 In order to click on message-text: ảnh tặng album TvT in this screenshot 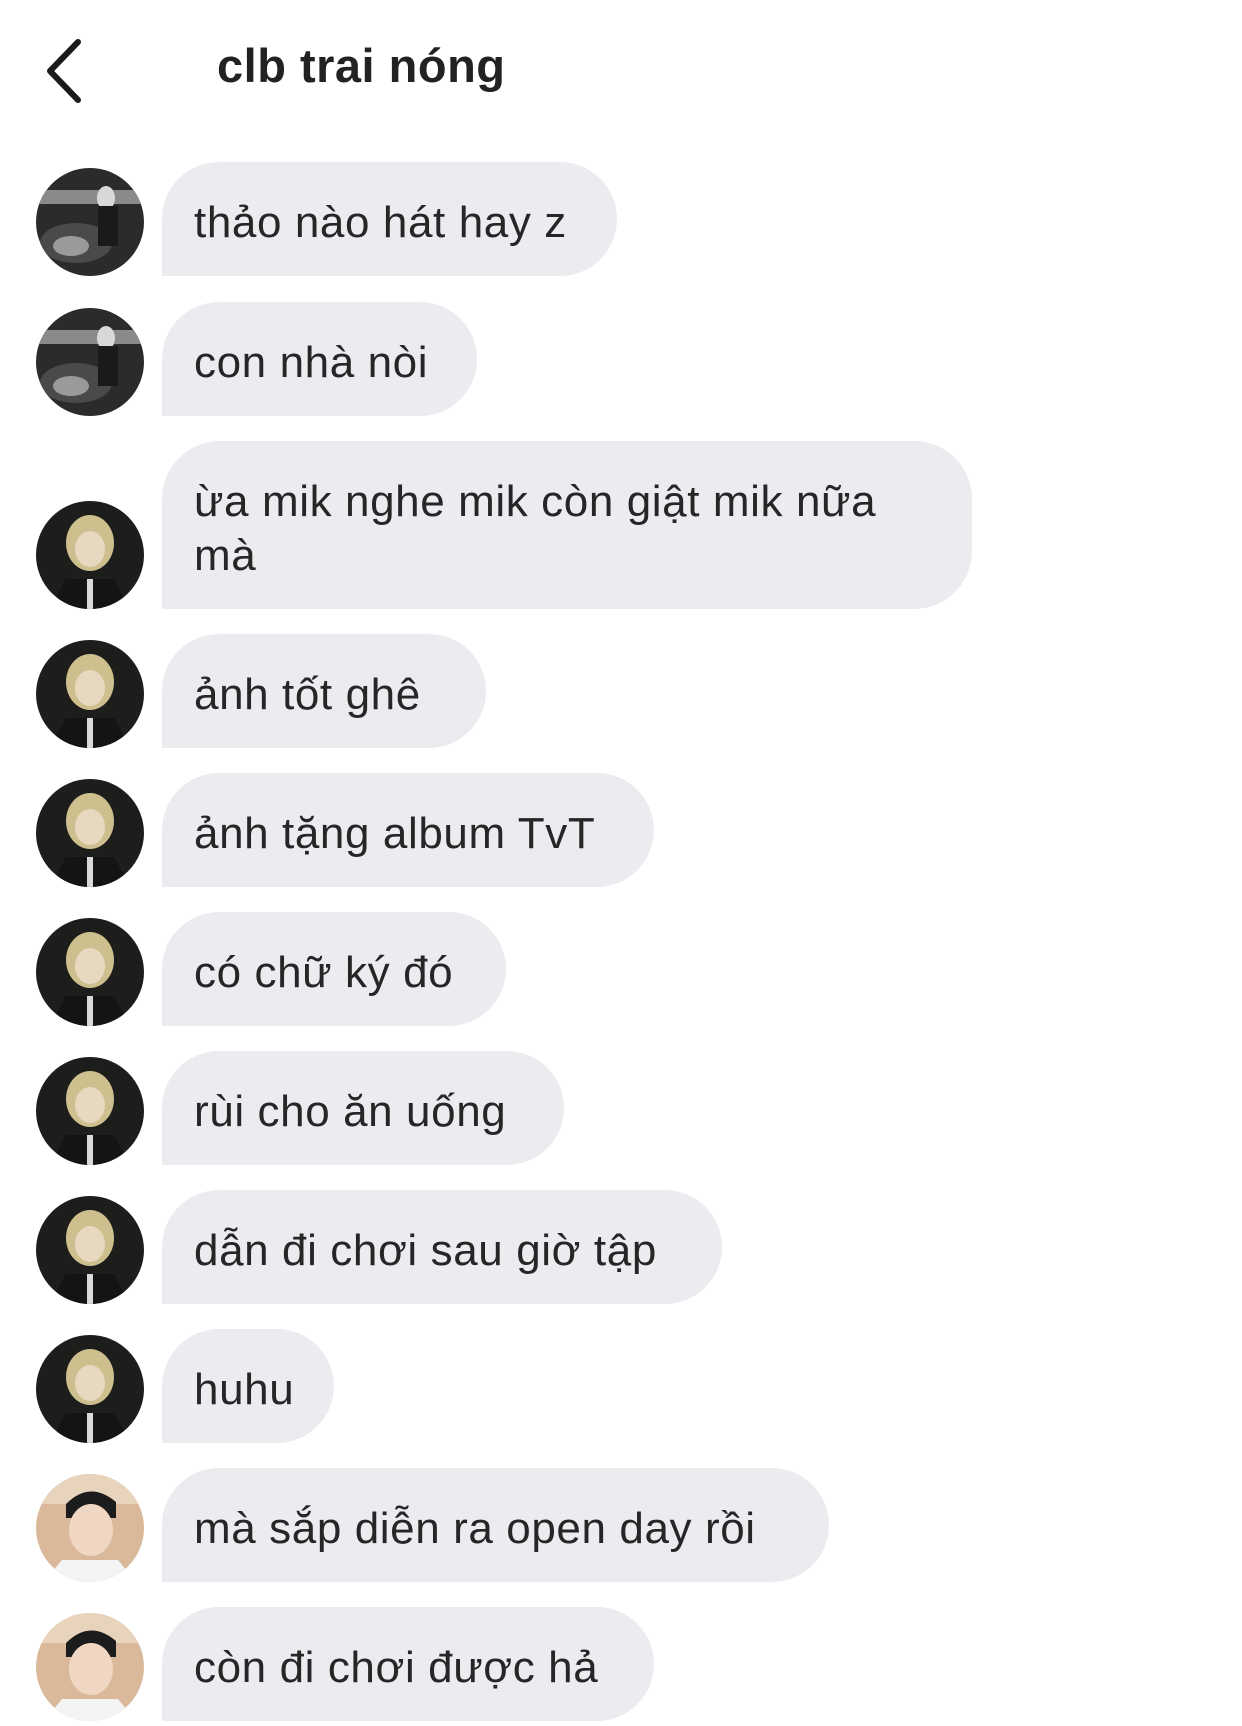, I will do `click(395, 833)`.